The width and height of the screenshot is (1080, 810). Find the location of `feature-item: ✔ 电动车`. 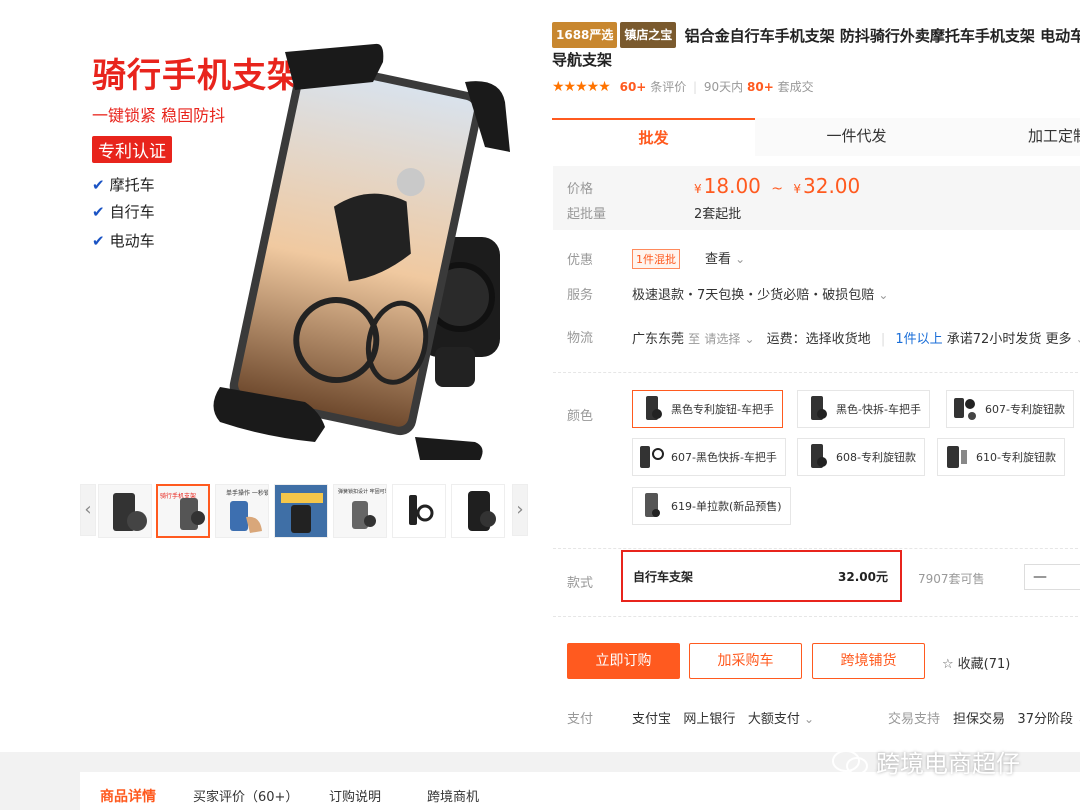

feature-item: ✔ 电动车 is located at coordinates (123, 241).